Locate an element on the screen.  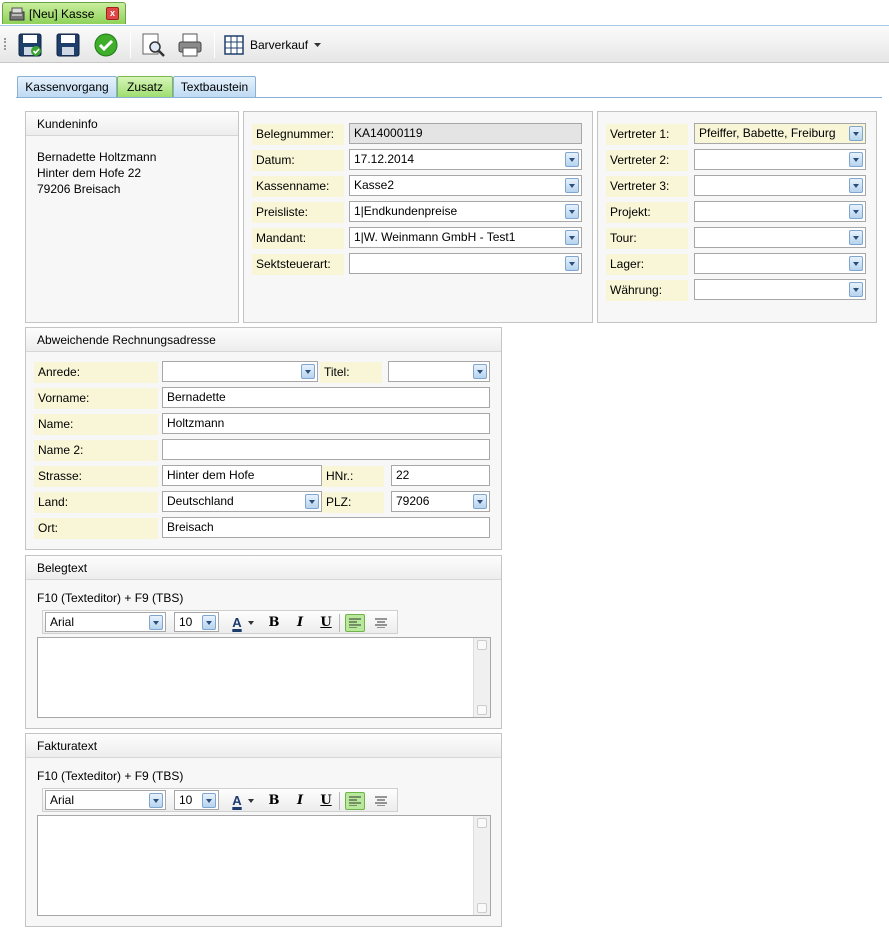
vertreter3-select is located at coordinates (780, 185).